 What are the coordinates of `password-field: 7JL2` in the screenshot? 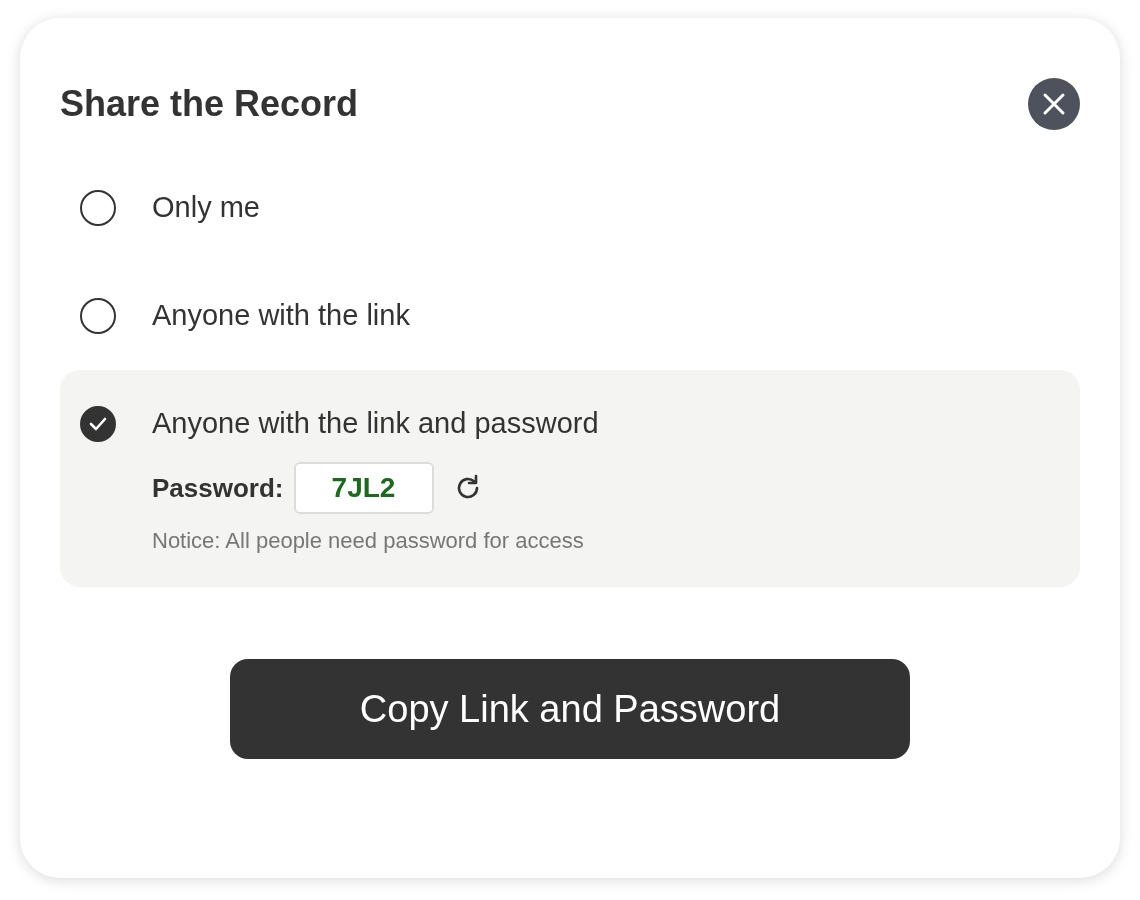 It's located at (363, 488).